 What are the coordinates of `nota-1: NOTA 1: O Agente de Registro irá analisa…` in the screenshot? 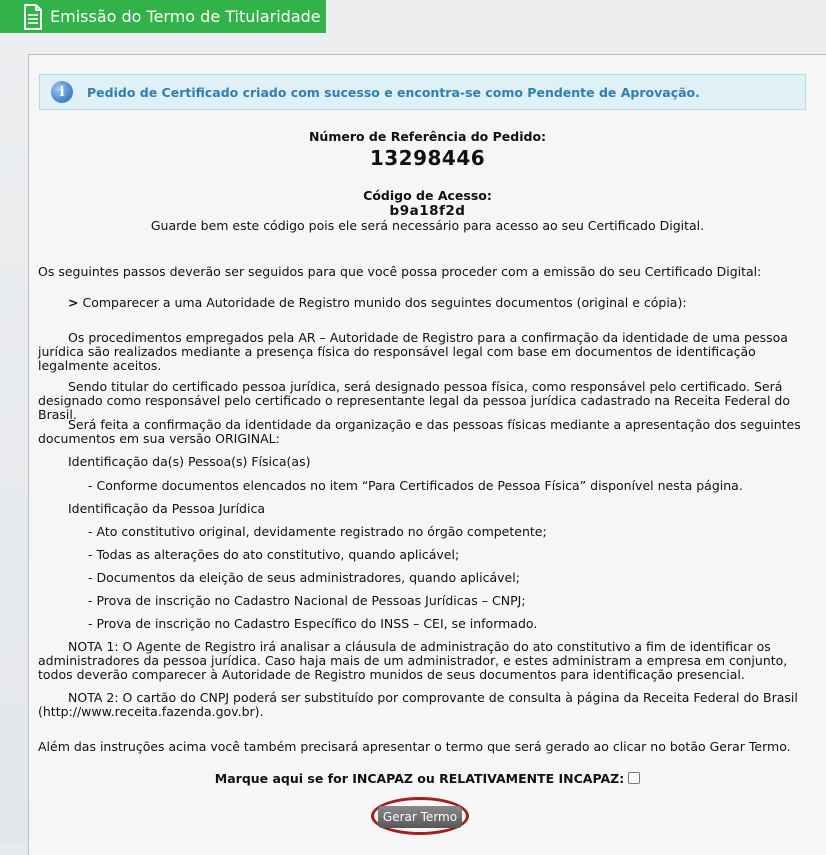 It's located at (413, 660).